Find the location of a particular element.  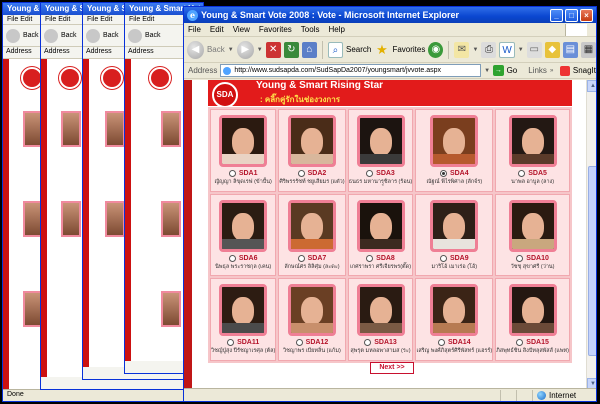

candidate-name: มาริโอ้ เมาเร่อ (โอ้) is located at coordinates (454, 266).